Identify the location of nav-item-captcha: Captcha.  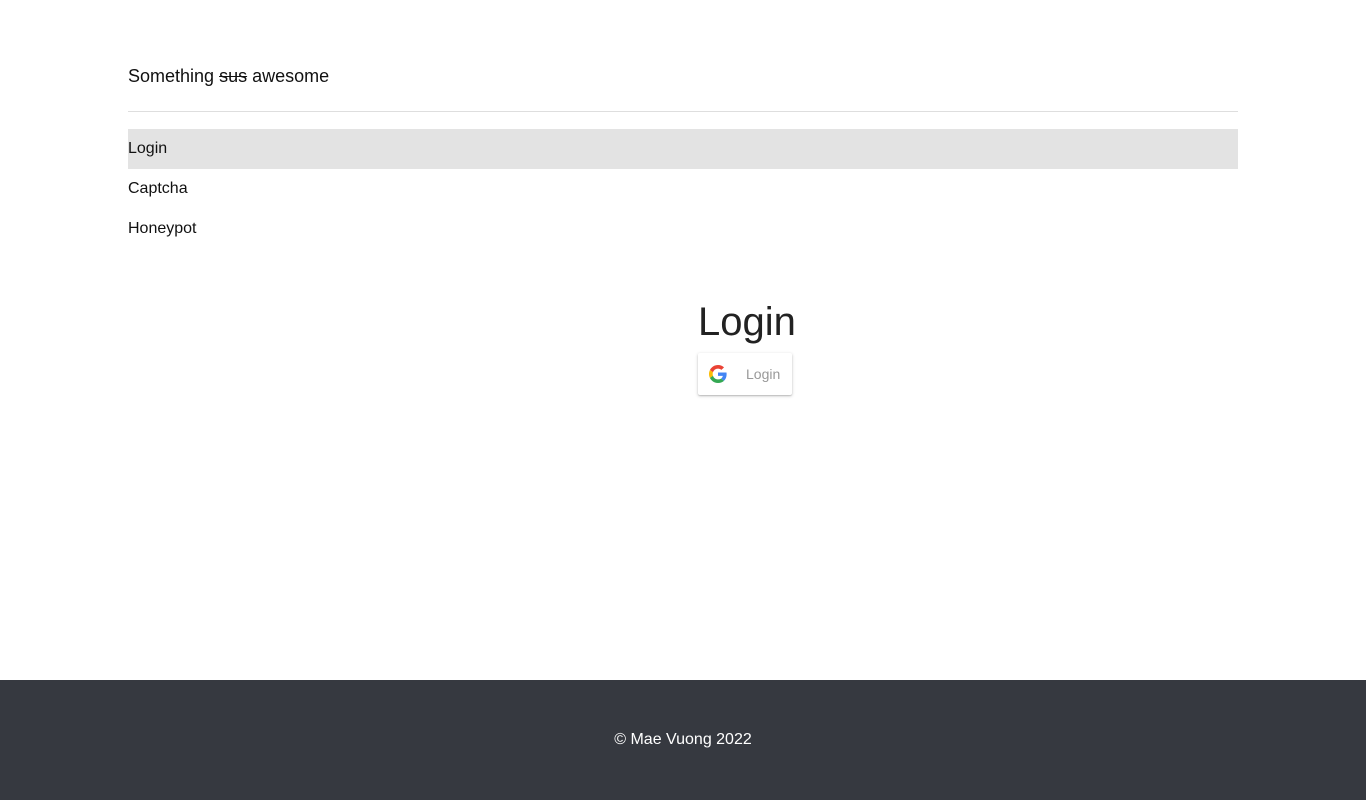
(683, 189).